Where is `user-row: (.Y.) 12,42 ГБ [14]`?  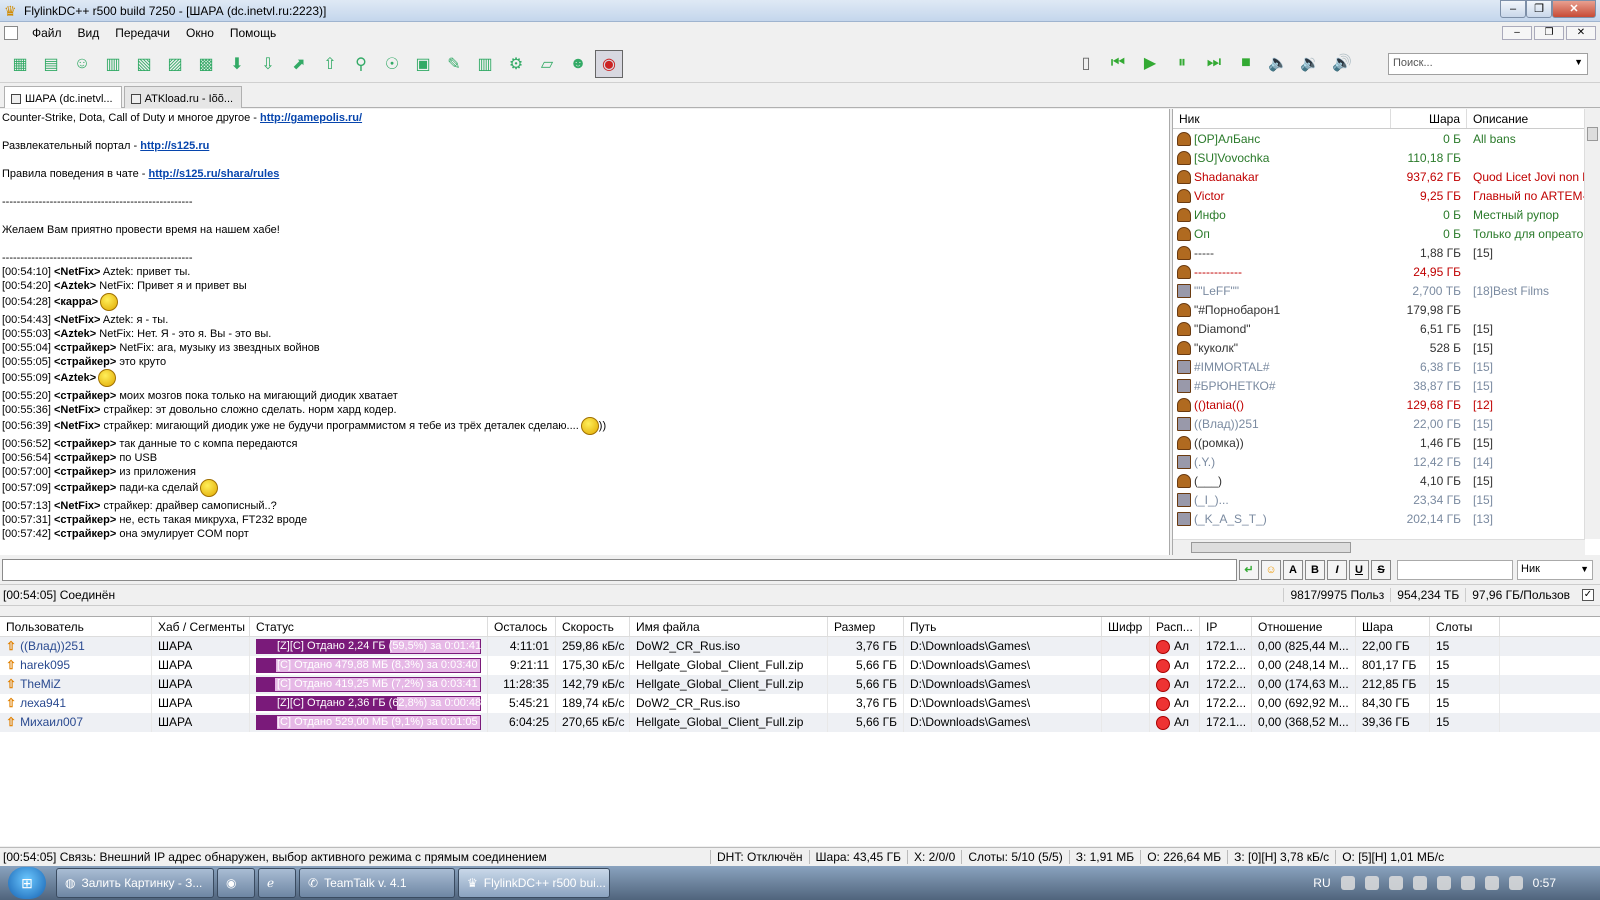 user-row: (.Y.) 12,42 ГБ [14] is located at coordinates (1386, 461).